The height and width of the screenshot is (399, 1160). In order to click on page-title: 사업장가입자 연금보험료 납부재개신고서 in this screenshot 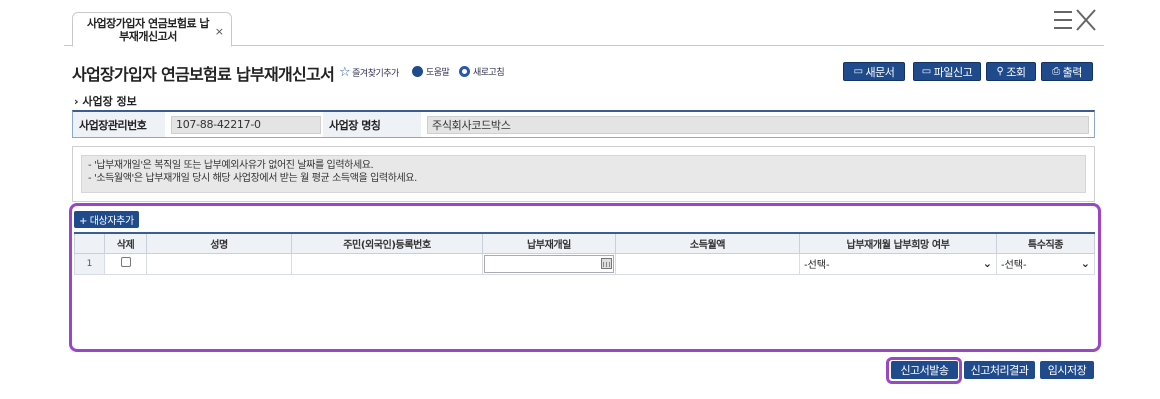, I will do `click(203, 74)`.